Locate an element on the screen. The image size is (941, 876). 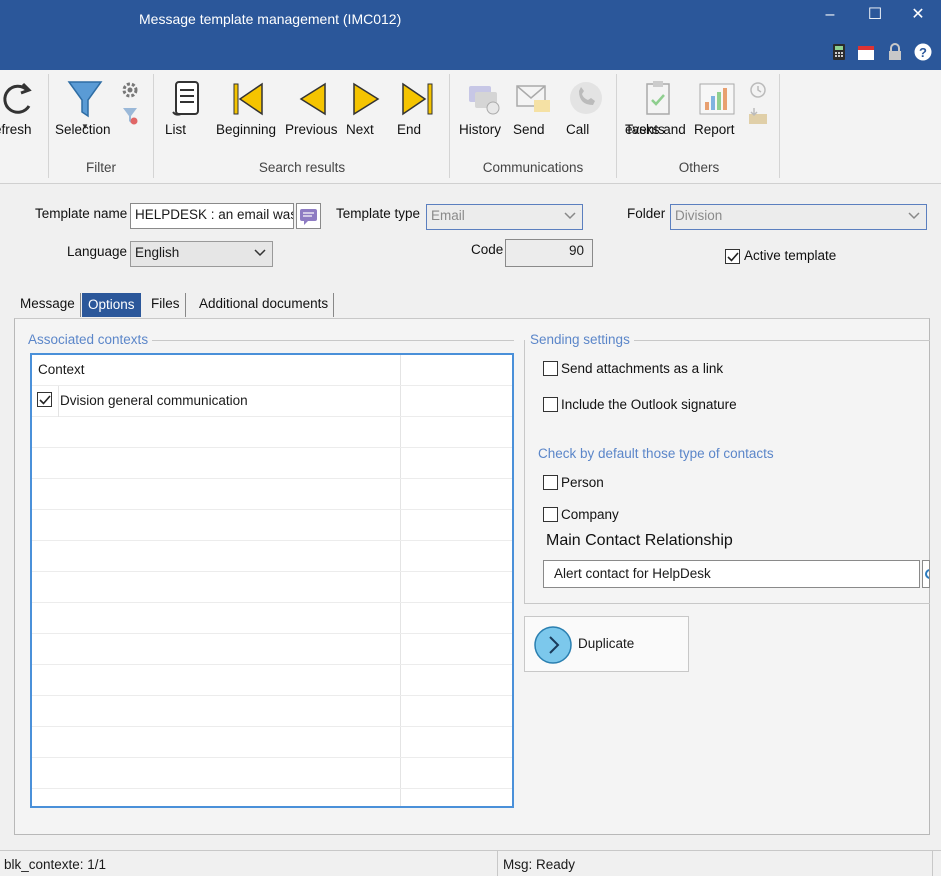
lock-icon is located at coordinates (895, 52).